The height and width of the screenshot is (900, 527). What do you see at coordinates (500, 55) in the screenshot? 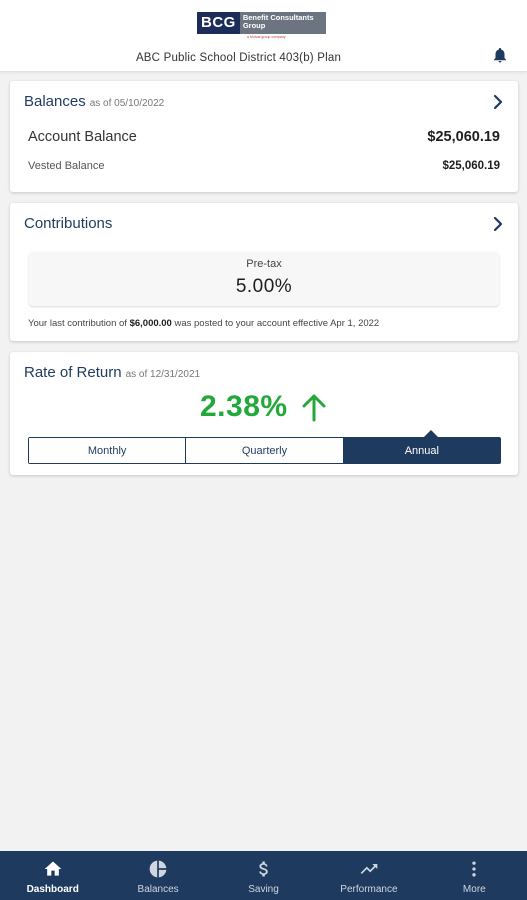
I see `bell-icon` at bounding box center [500, 55].